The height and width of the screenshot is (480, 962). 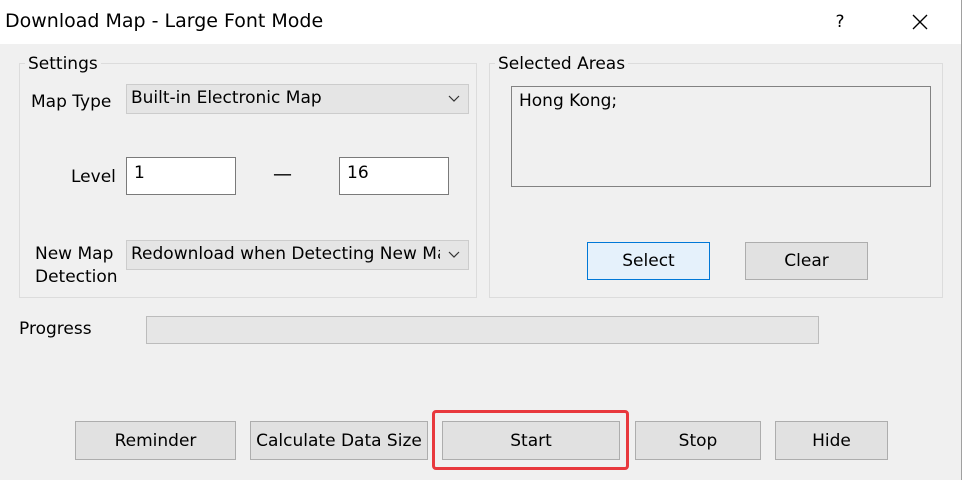 What do you see at coordinates (71, 102) in the screenshot?
I see `map-type-label: Map Type` at bounding box center [71, 102].